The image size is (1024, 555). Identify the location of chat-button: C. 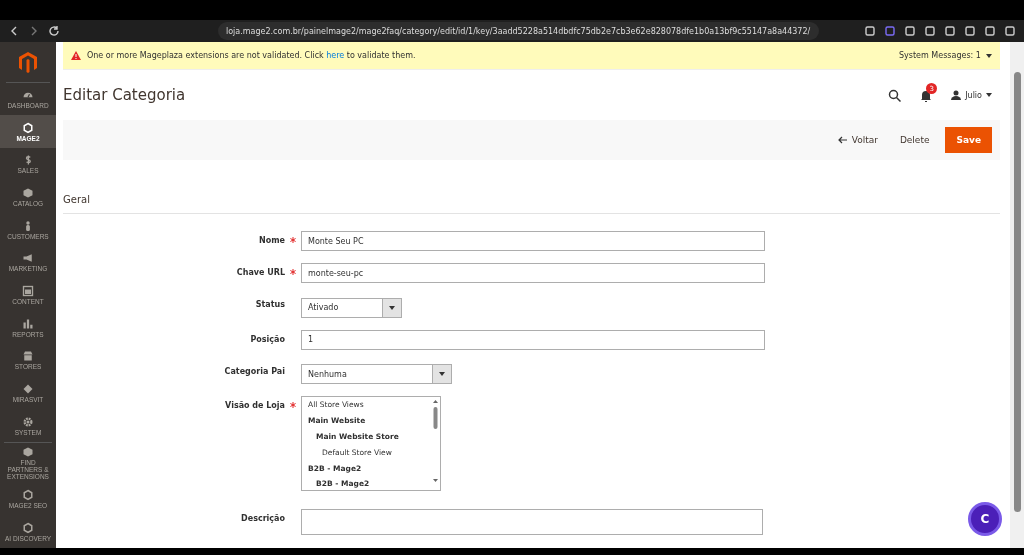
(985, 519).